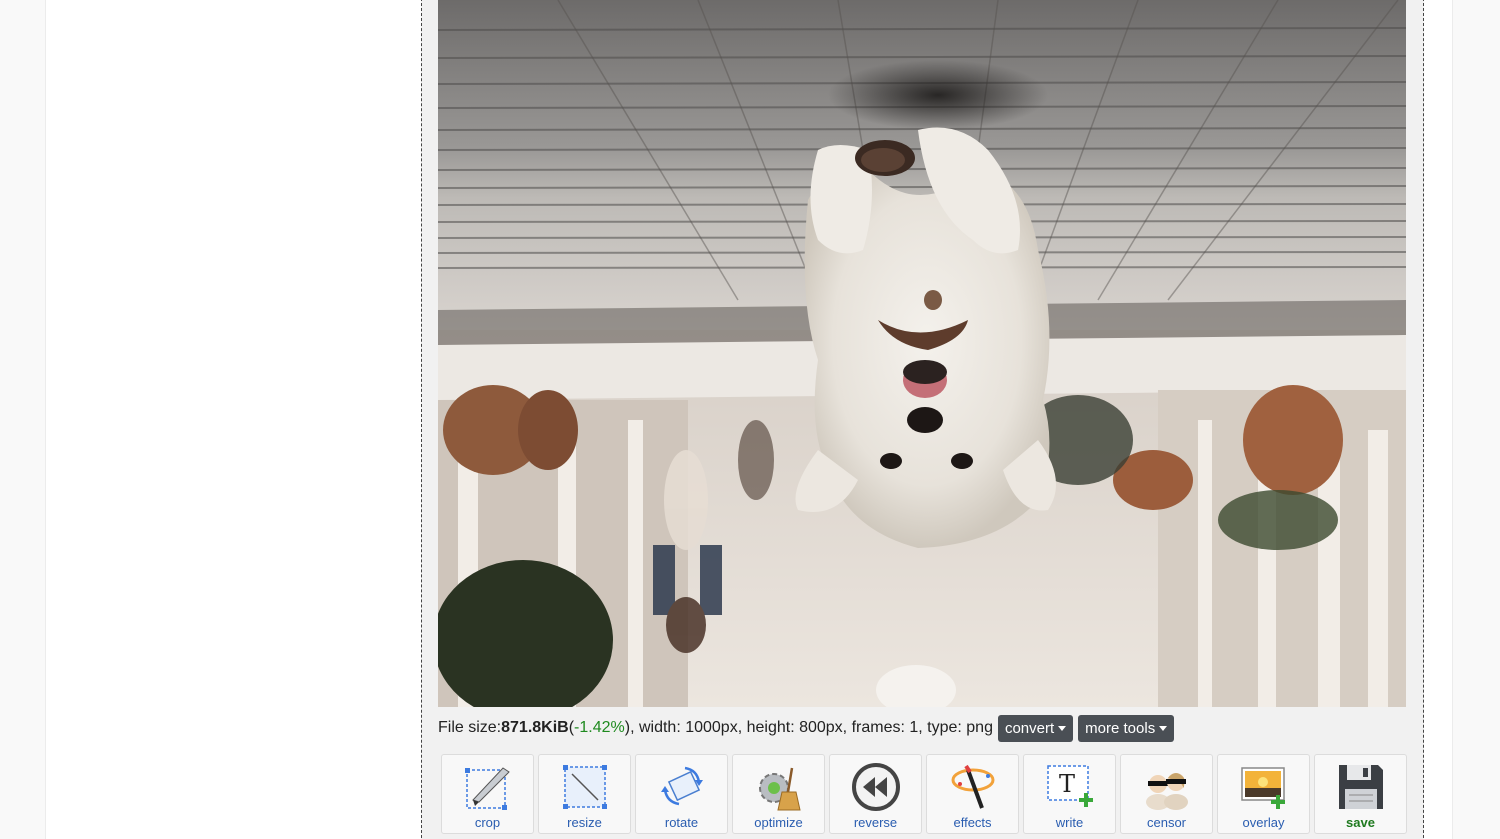 Image resolution: width=1500 pixels, height=839 pixels. I want to click on page-margin-left, so click(23, 419).